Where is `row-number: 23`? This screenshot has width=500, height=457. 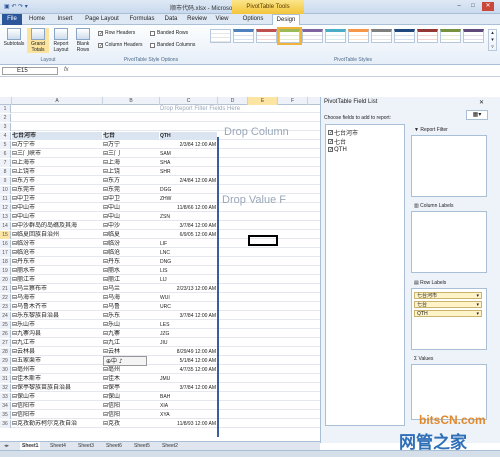
row-number: 23 is located at coordinates (5, 307).